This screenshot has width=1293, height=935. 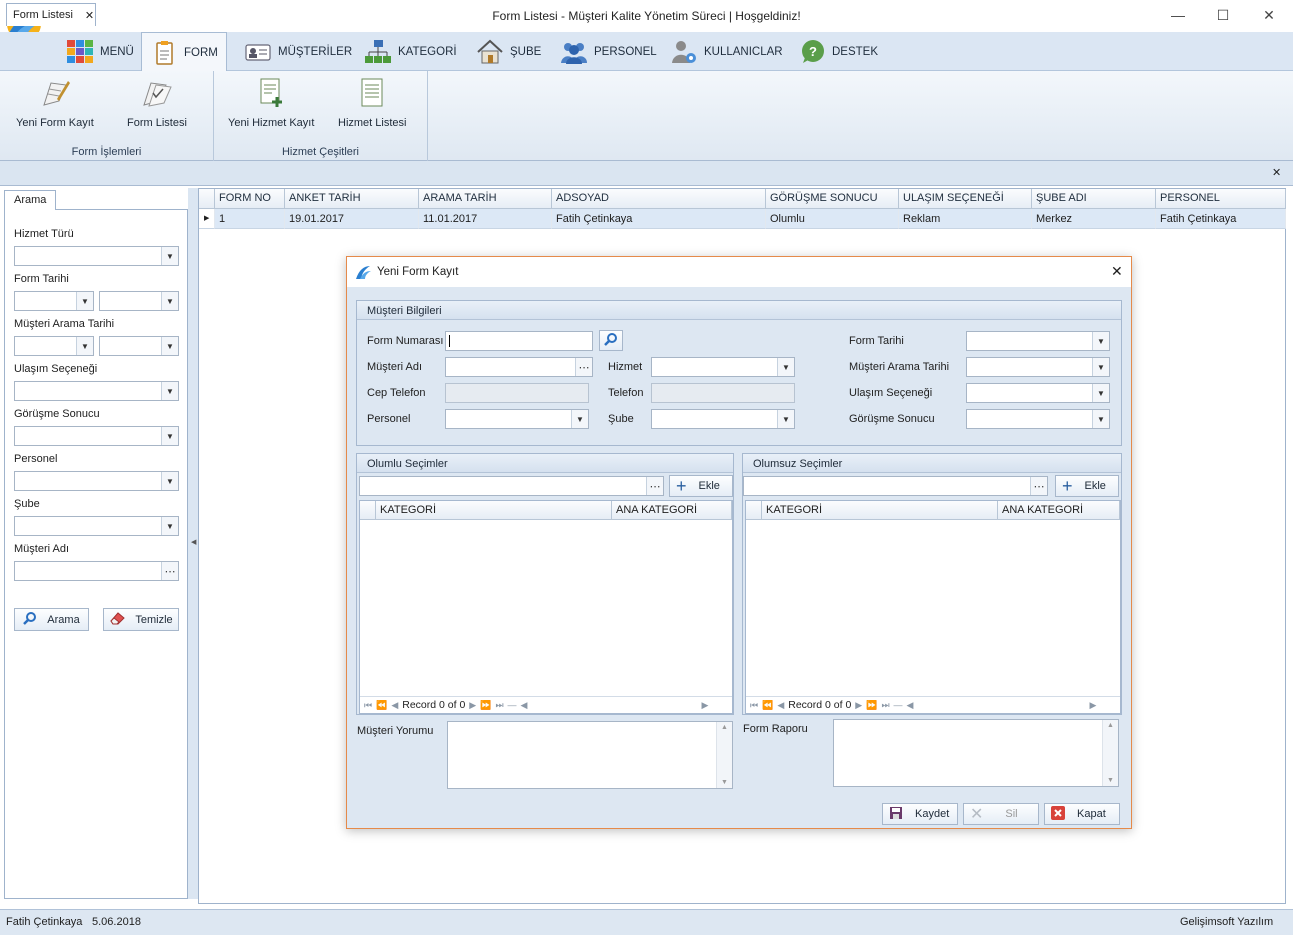 What do you see at coordinates (976, 753) in the screenshot?
I see `form-report-textarea: ▲ ▼` at bounding box center [976, 753].